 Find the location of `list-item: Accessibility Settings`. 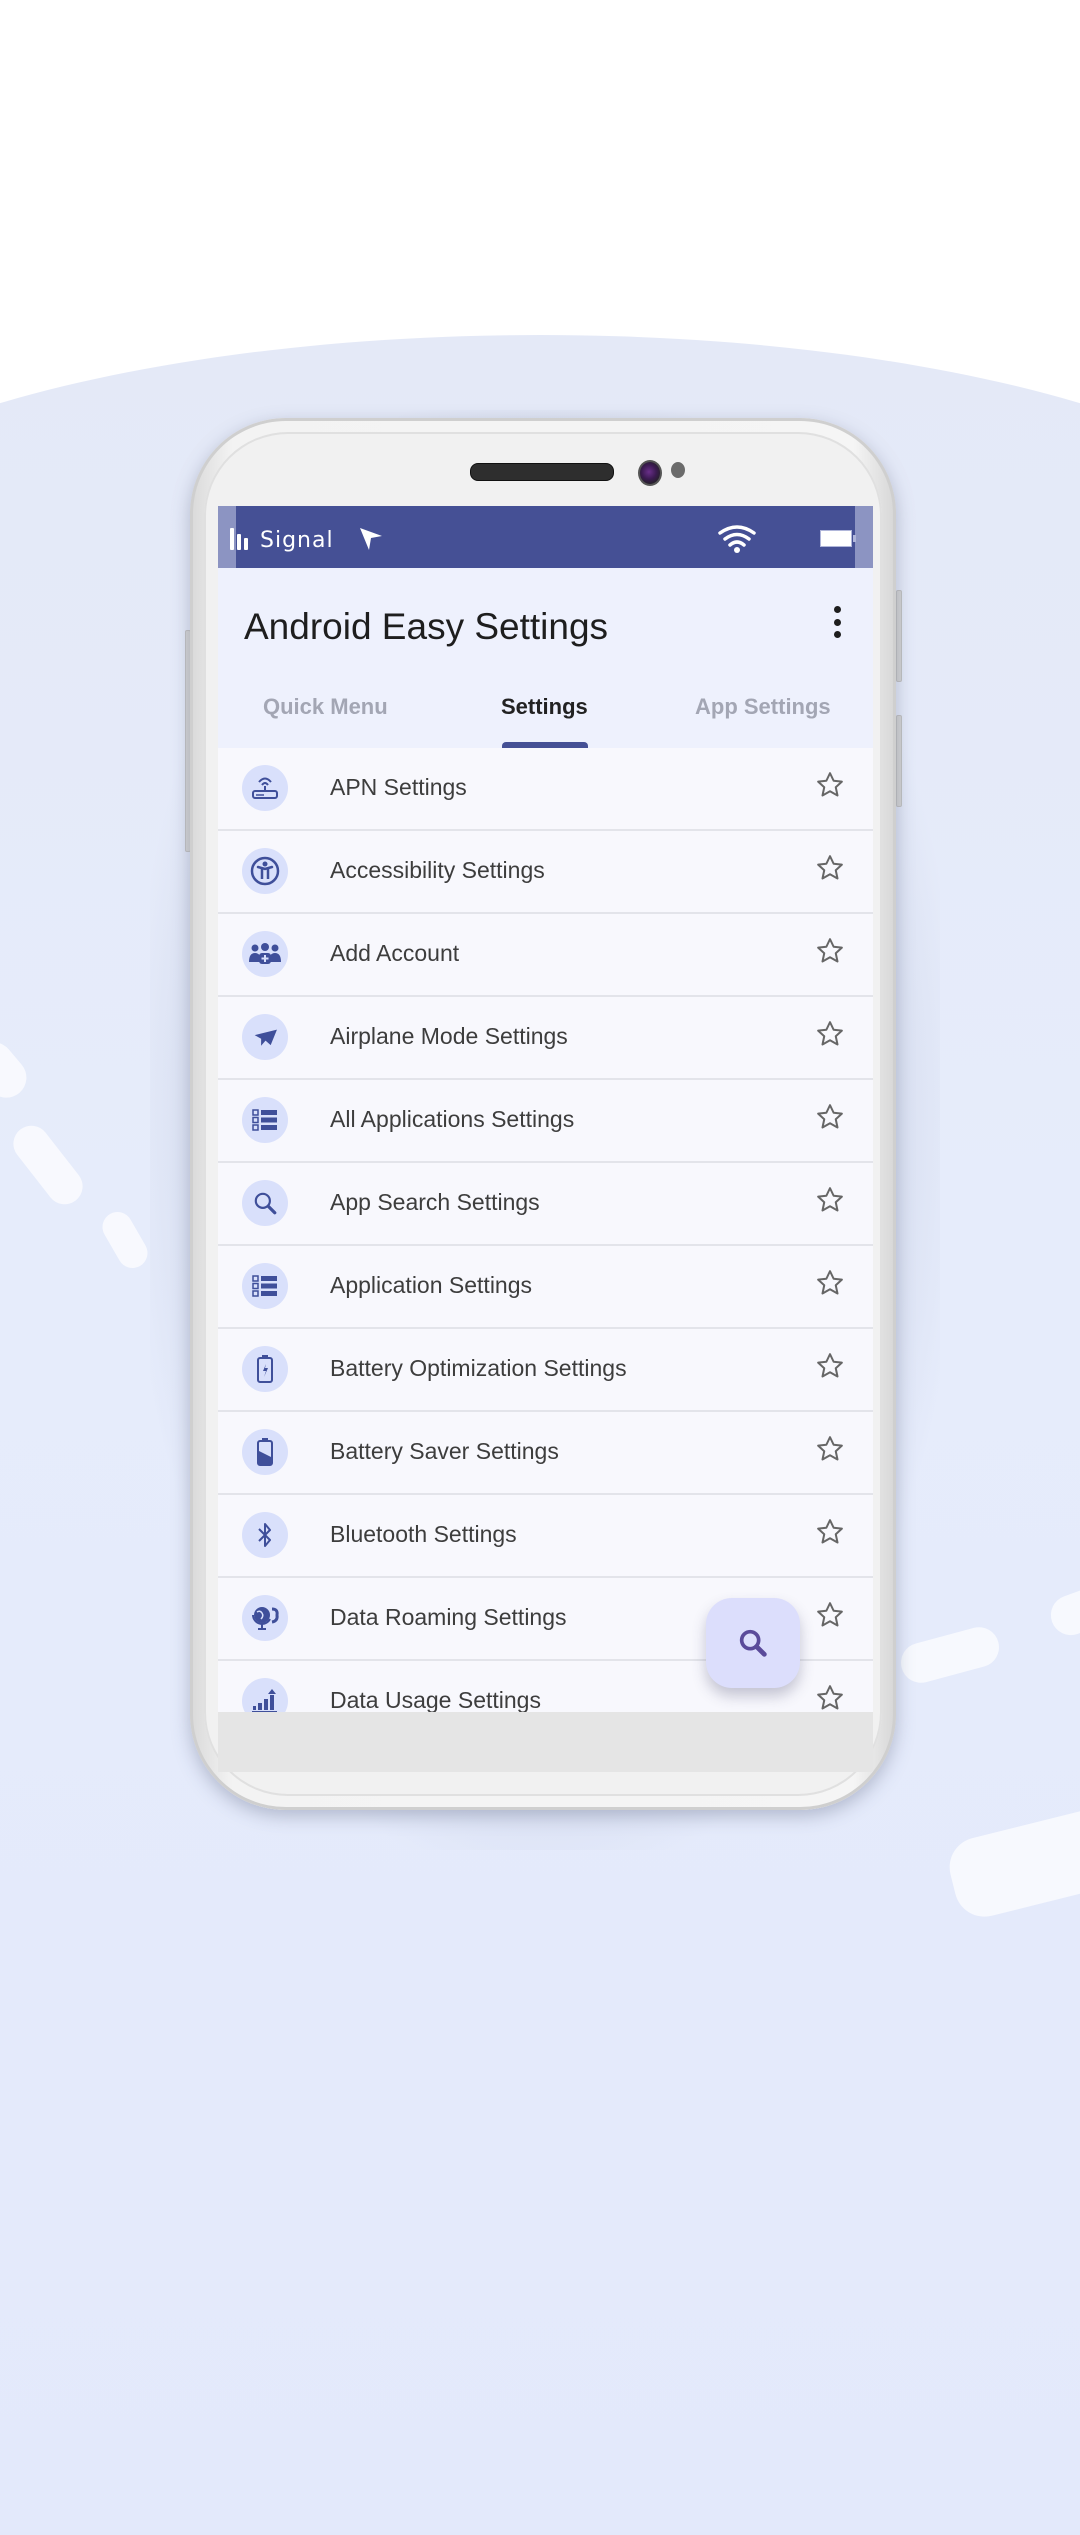

list-item: Accessibility Settings is located at coordinates (545, 872).